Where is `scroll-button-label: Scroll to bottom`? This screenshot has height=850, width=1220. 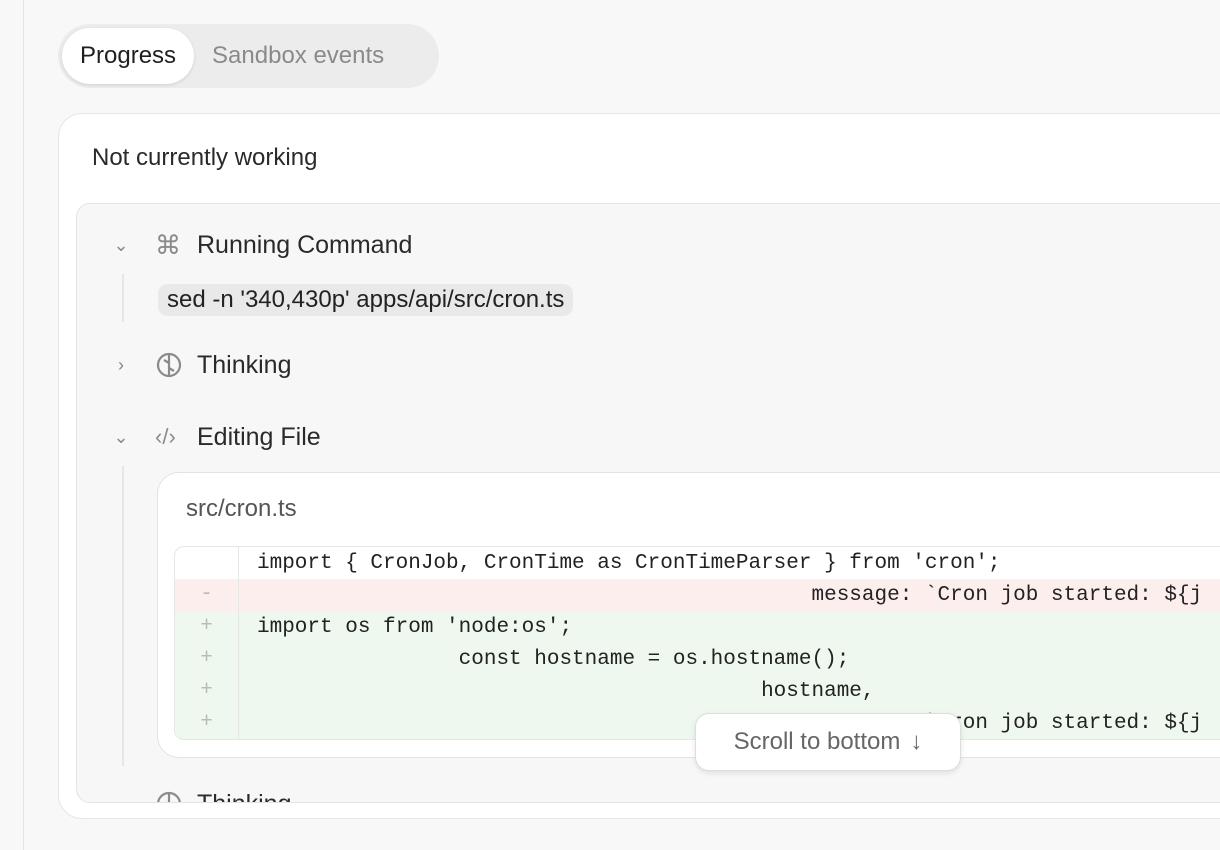
scroll-button-label: Scroll to bottom is located at coordinates (817, 741).